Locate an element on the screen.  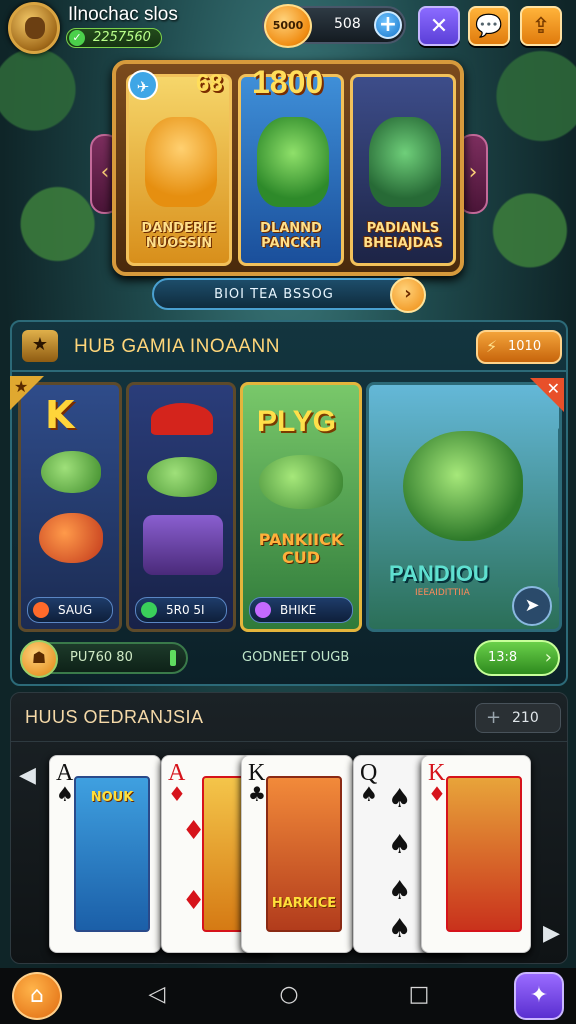
play-button-label: 13:8 is located at coordinates (503, 657).